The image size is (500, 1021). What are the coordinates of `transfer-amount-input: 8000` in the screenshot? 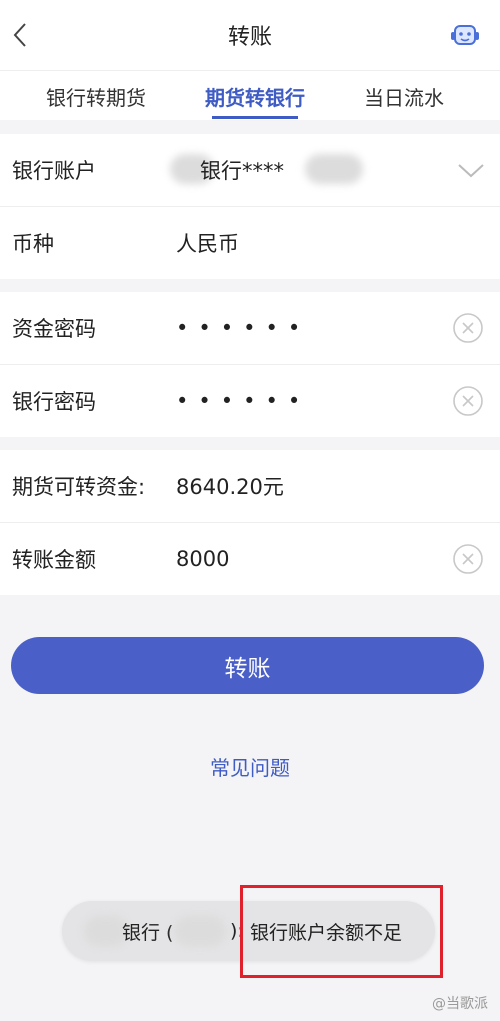 It's located at (202, 559).